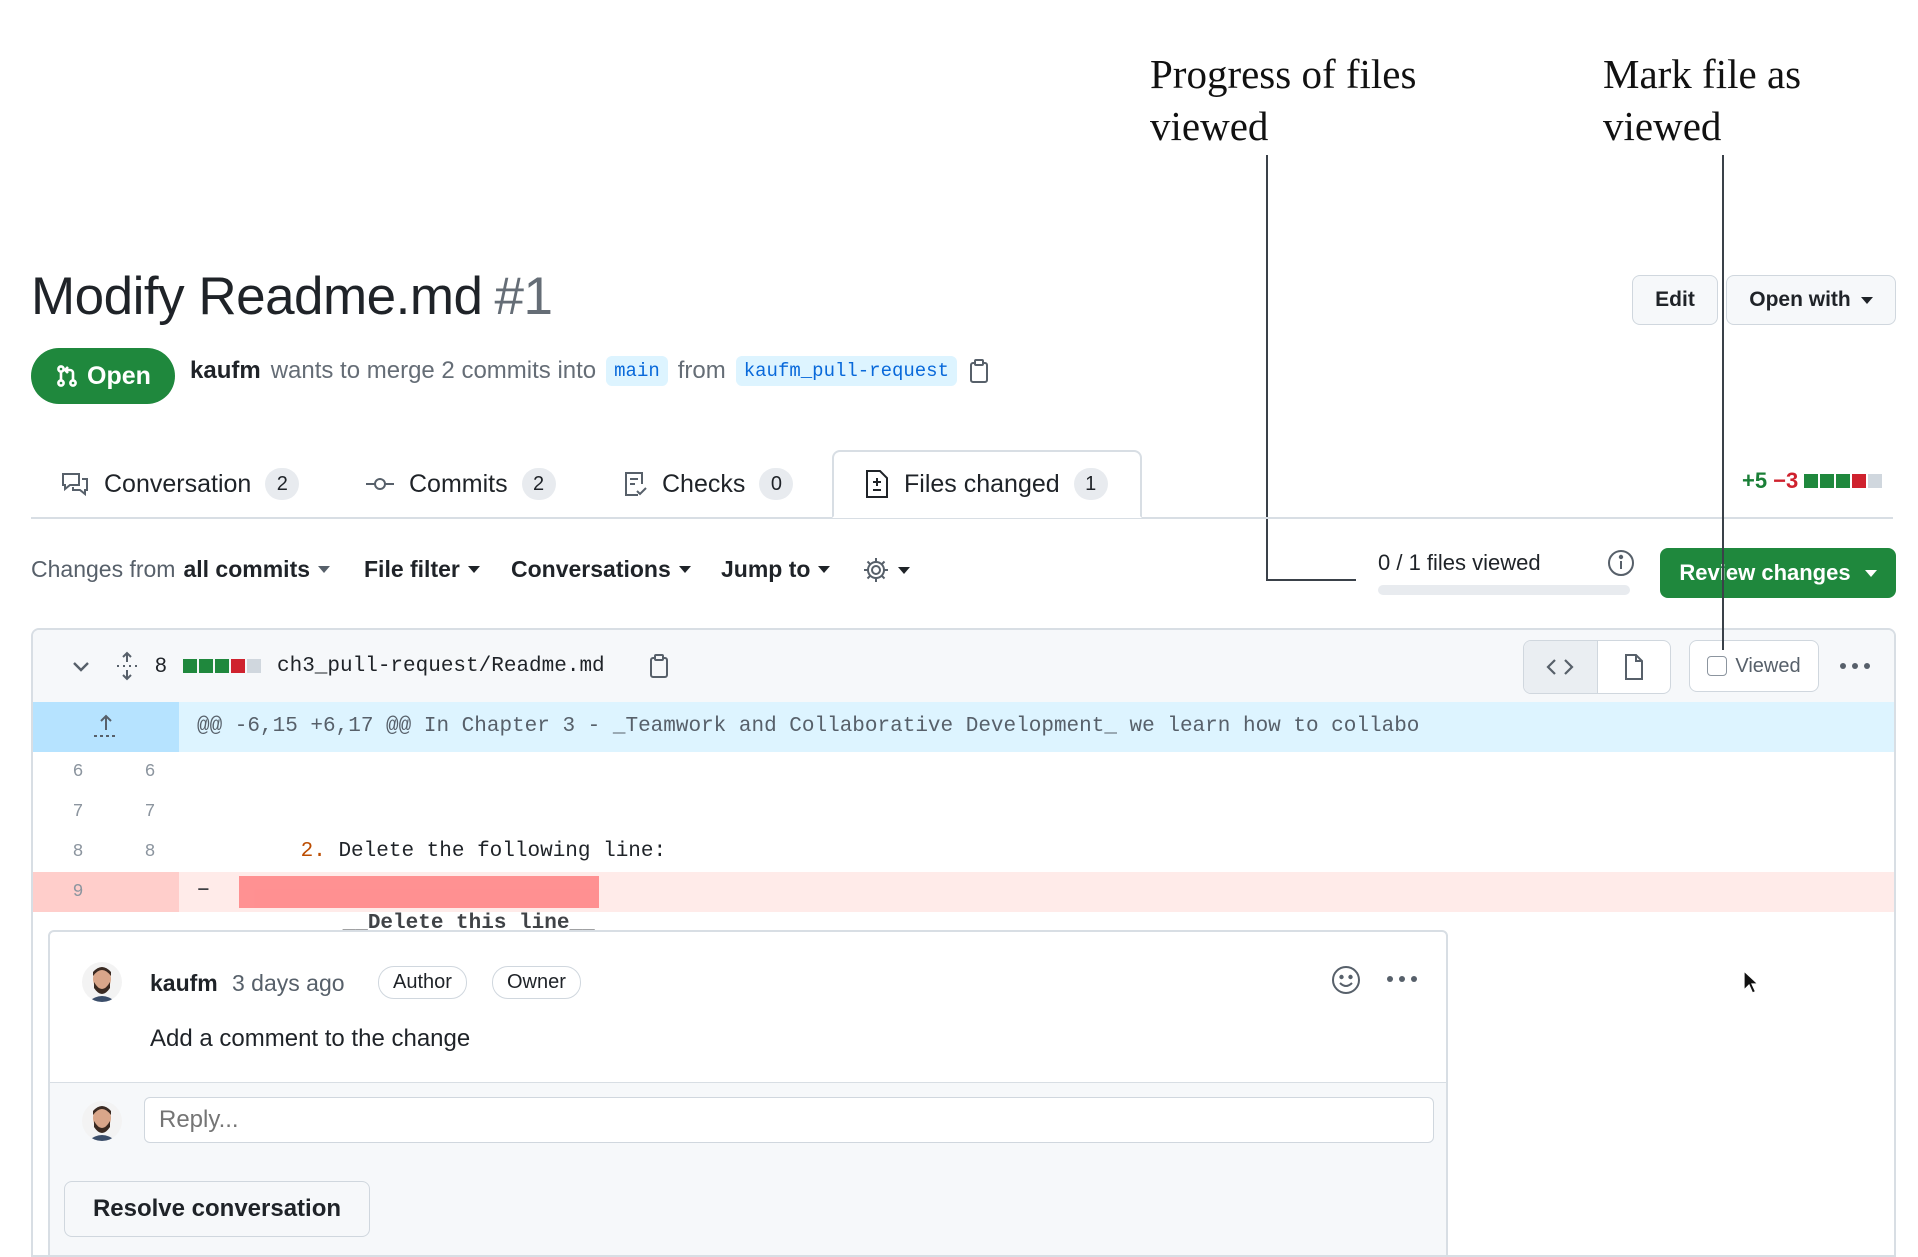 The height and width of the screenshot is (1257, 1918). Describe the element at coordinates (103, 569) in the screenshot. I see `changes-from-prefix: Changes from` at that location.